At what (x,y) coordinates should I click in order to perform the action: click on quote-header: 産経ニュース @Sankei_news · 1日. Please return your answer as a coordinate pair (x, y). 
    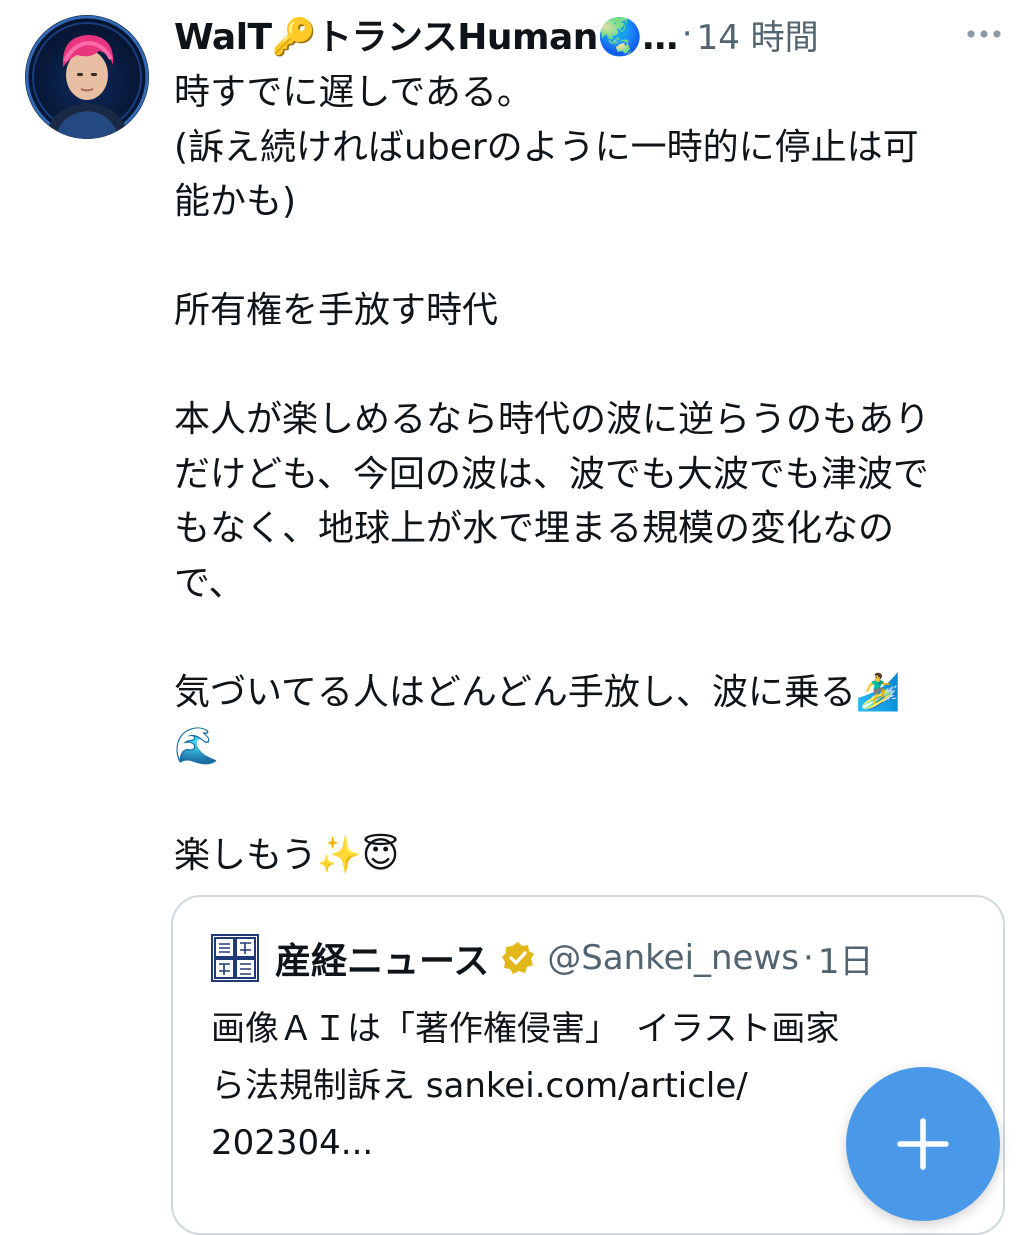
    Looking at the image, I should click on (542, 958).